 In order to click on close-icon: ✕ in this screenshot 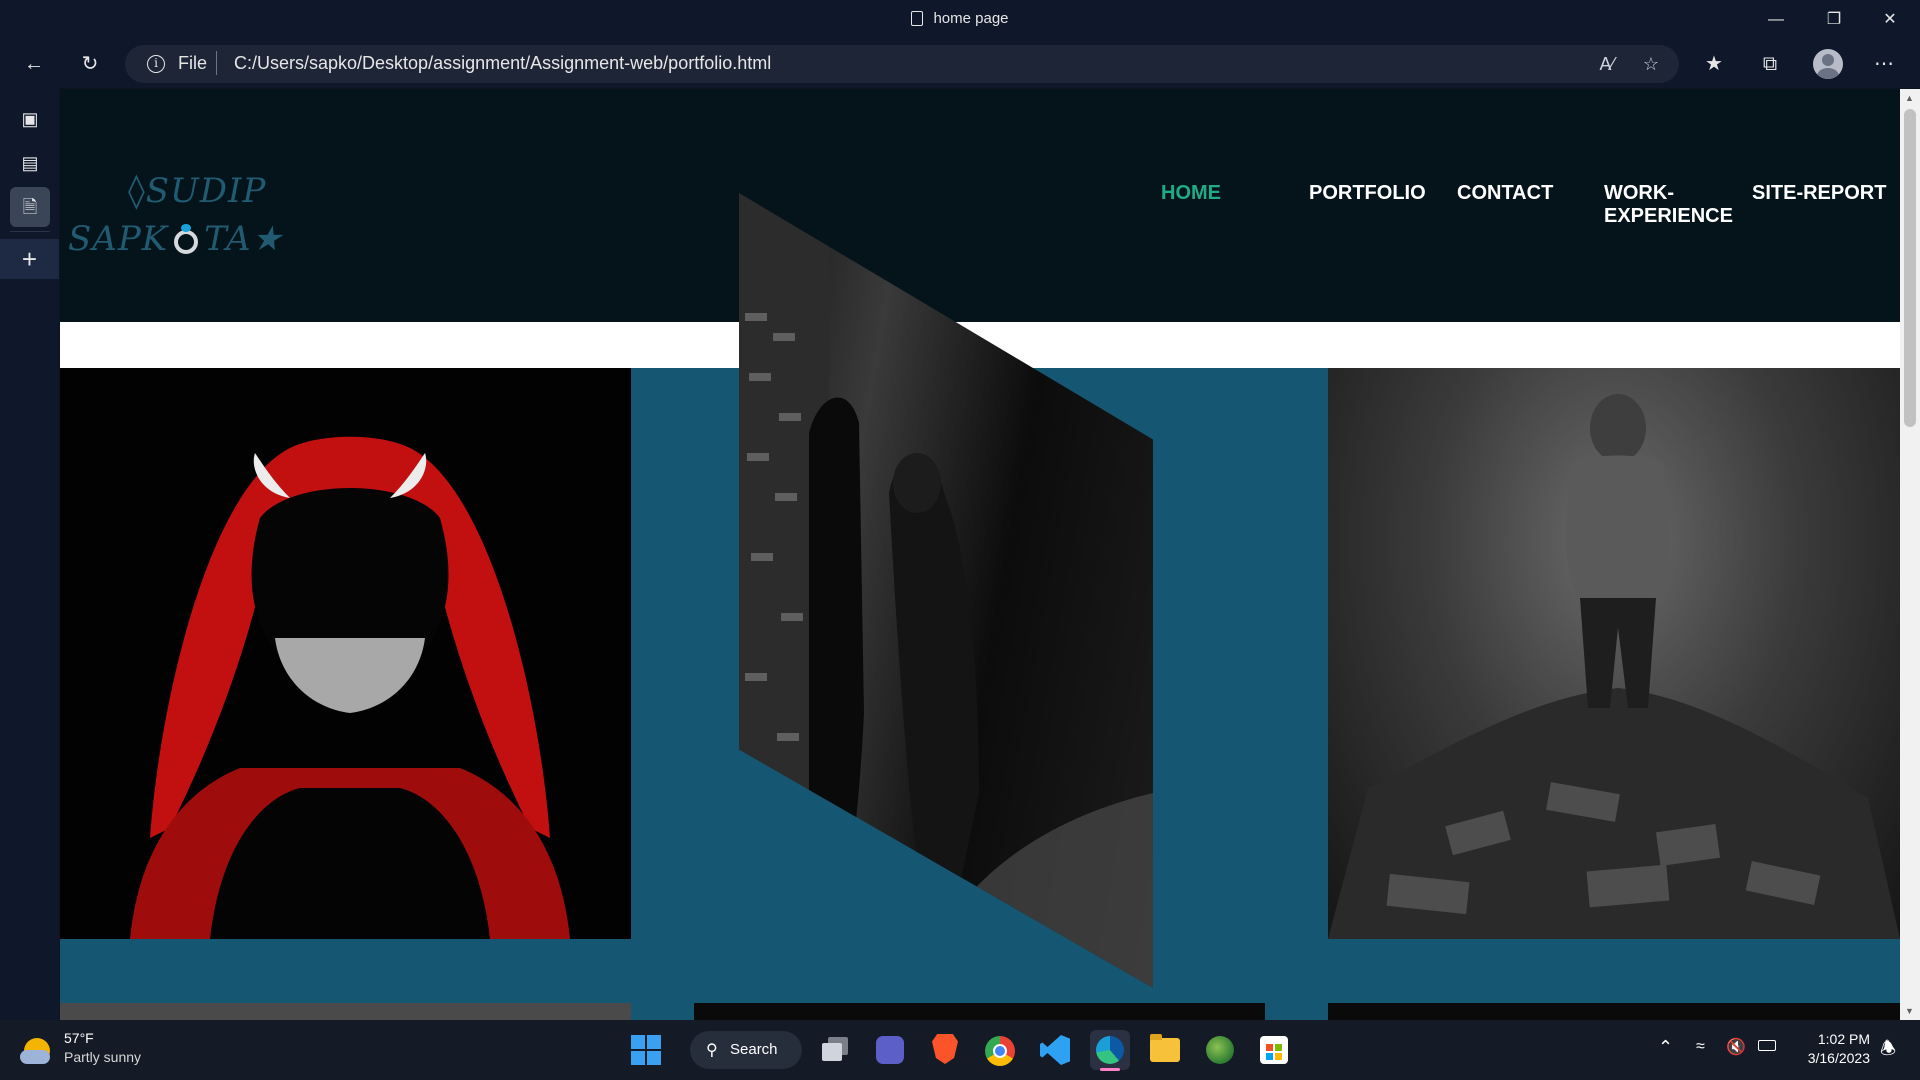, I will do `click(1890, 20)`.